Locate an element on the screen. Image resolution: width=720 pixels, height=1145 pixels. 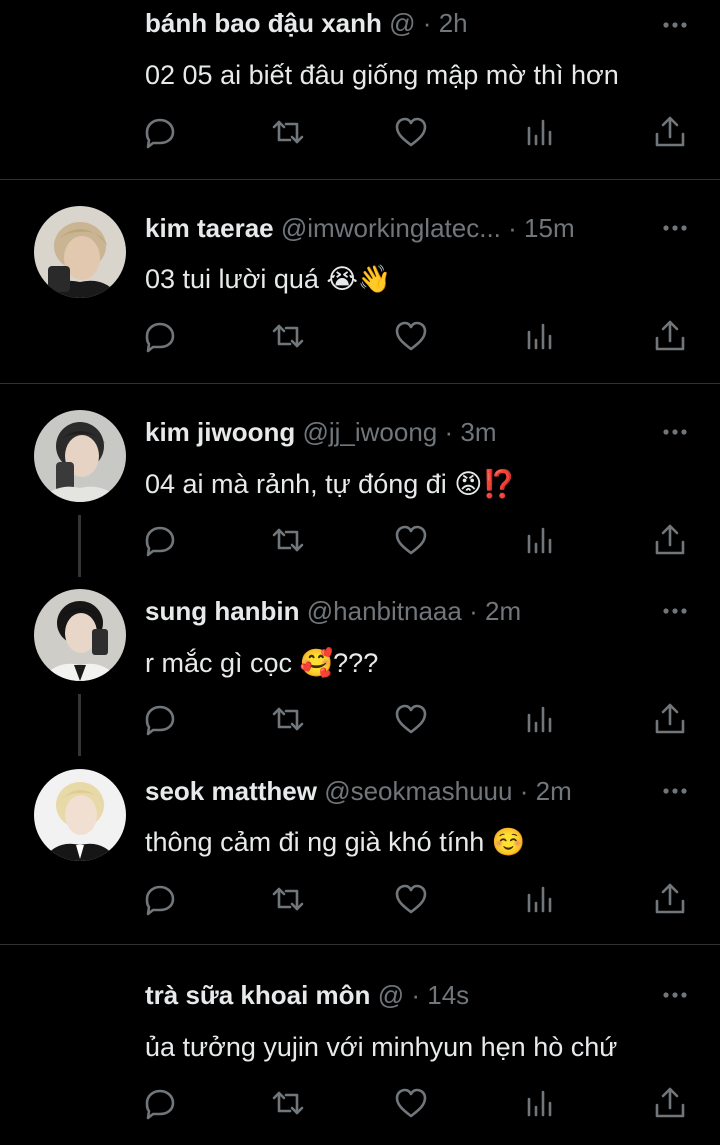
user-handle: @jj_iwoong is located at coordinates (369, 432).